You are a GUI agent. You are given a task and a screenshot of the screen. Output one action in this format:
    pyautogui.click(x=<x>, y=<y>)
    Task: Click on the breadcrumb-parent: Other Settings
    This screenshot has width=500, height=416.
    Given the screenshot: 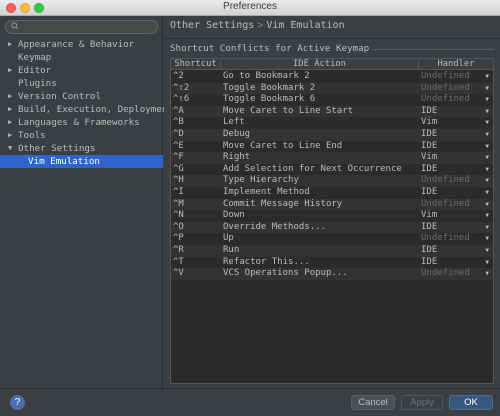 What is the action you would take?
    pyautogui.click(x=212, y=25)
    